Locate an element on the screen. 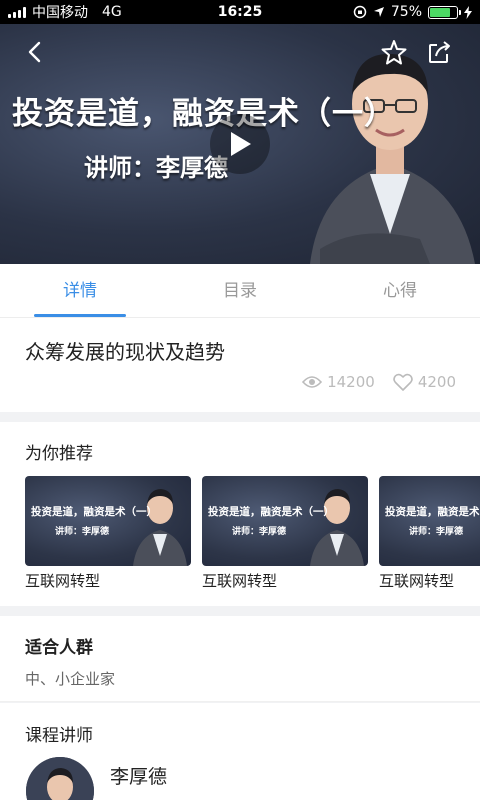 The height and width of the screenshot is (800, 480). charging-icon is located at coordinates (468, 12).